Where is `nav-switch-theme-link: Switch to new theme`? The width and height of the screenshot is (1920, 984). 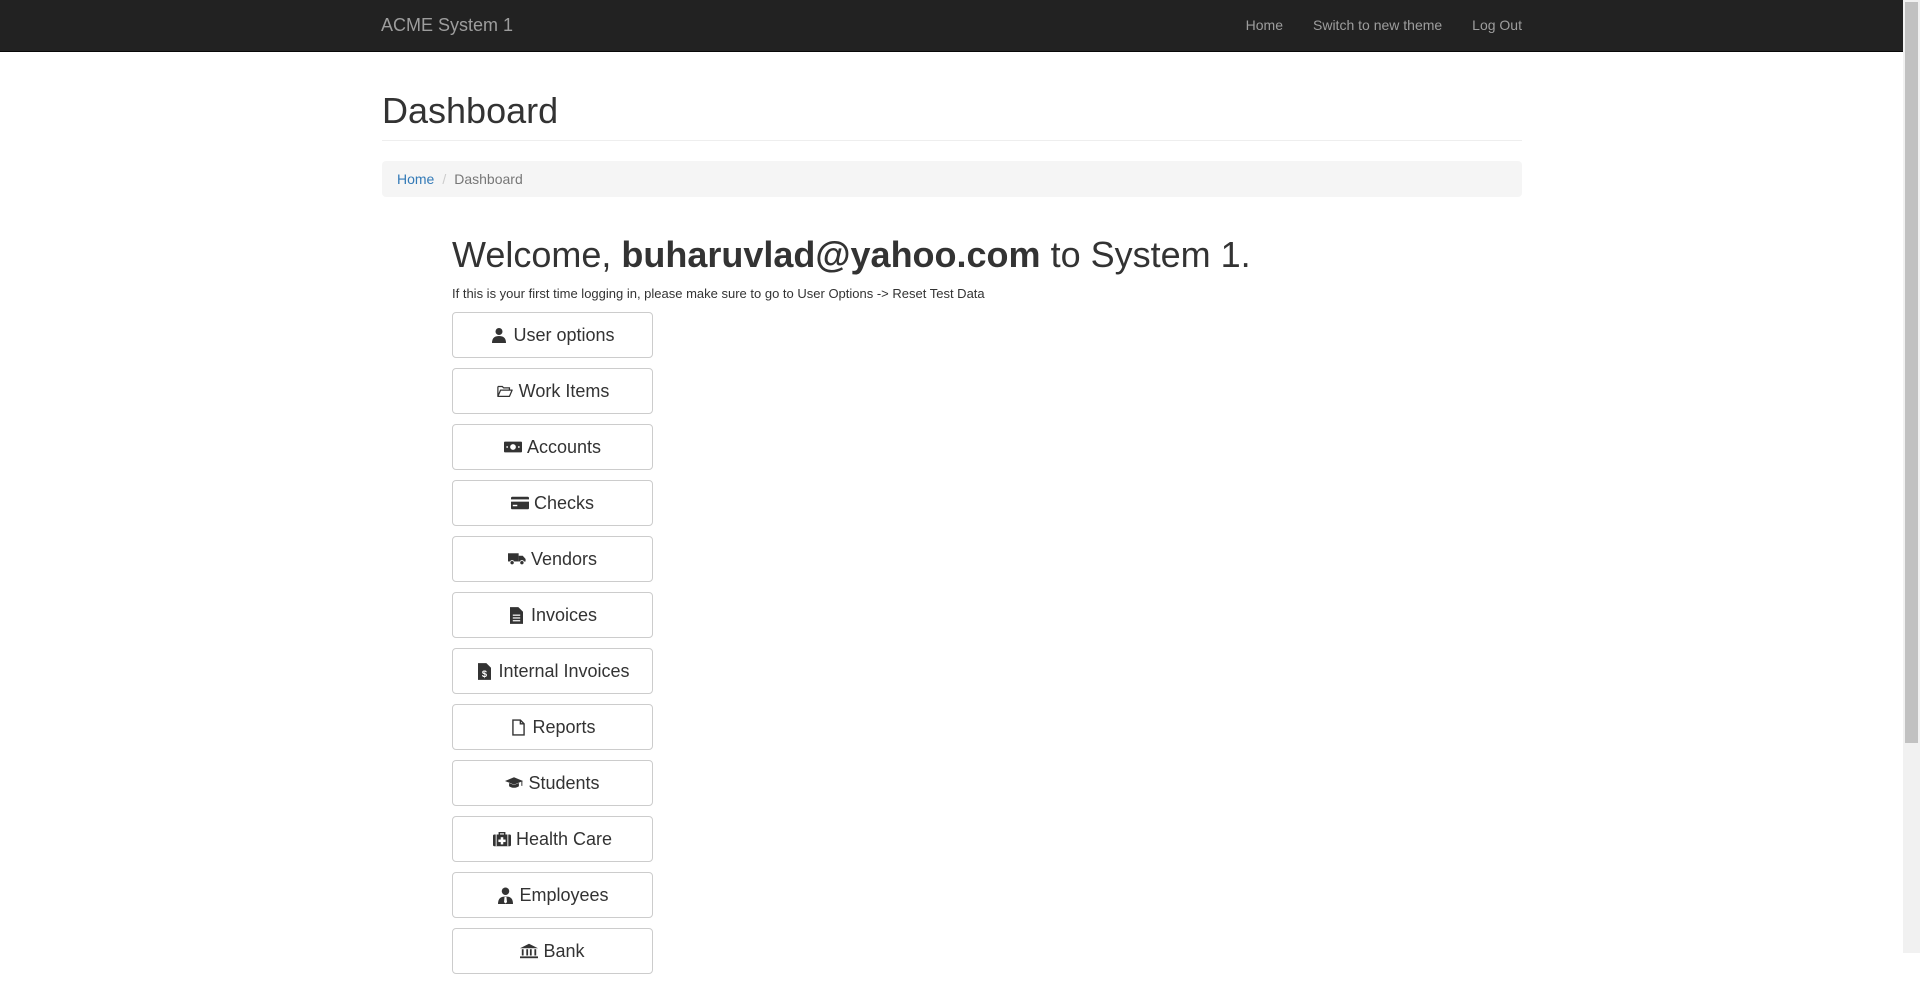 nav-switch-theme-link: Switch to new theme is located at coordinates (1377, 25).